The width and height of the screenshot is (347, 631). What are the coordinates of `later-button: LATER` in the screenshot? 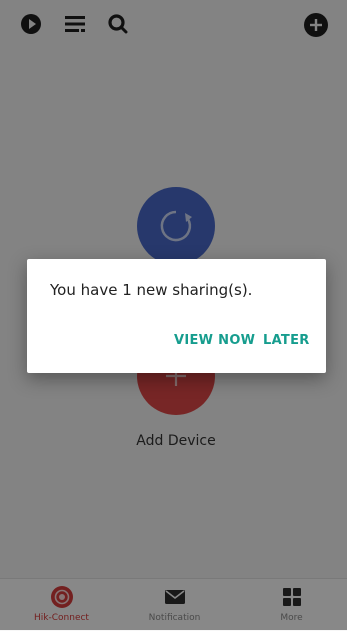 It's located at (286, 340).